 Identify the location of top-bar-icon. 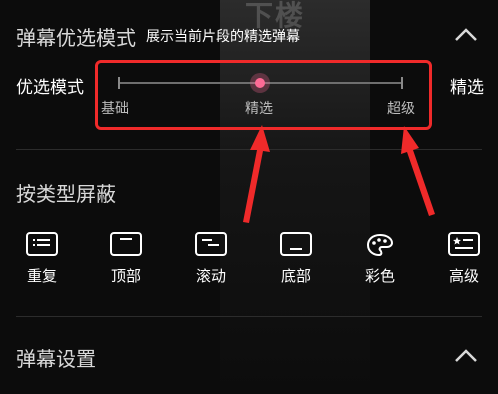
(126, 244).